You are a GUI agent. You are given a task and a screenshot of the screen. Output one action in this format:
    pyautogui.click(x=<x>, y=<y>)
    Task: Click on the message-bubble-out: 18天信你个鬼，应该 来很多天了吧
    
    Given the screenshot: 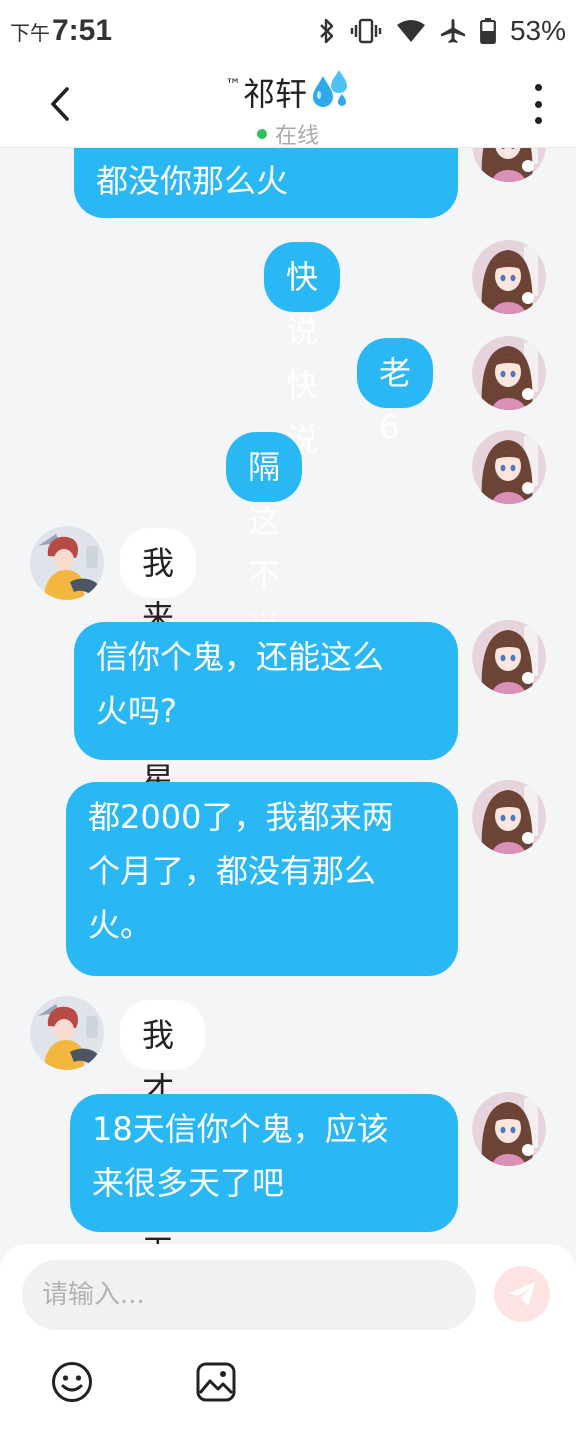 What is the action you would take?
    pyautogui.click(x=264, y=1163)
    